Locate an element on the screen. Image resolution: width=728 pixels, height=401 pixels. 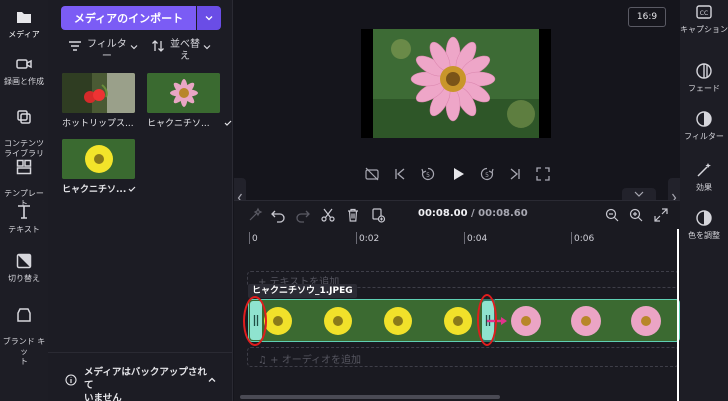
play-icon is located at coordinates (458, 174).